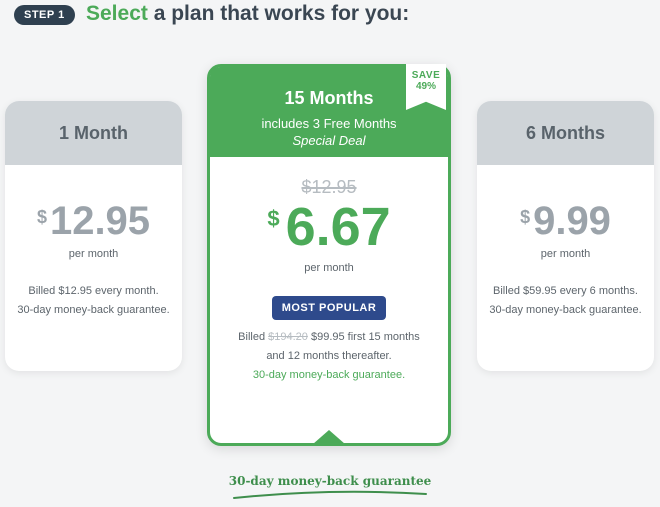  I want to click on billing-line: Billed $194.20 $99.95 first 15 months, so click(329, 337).